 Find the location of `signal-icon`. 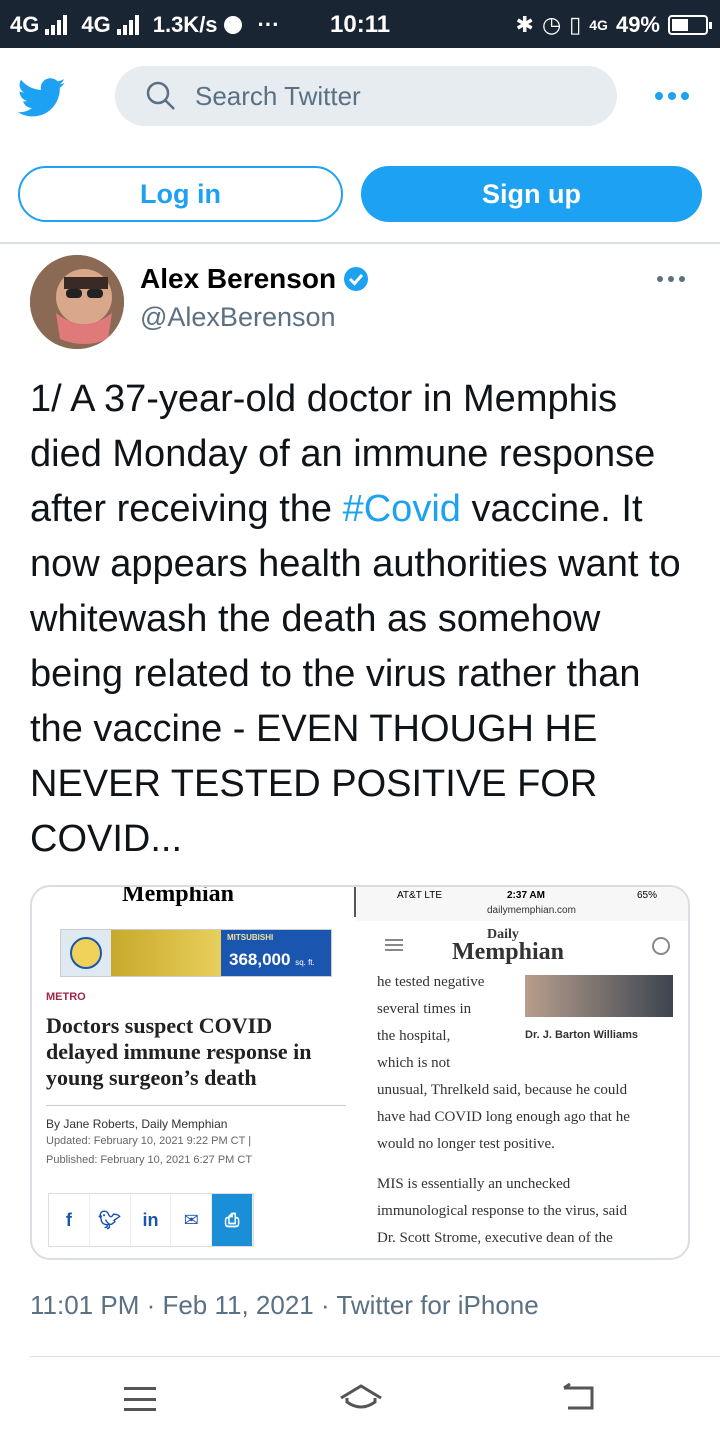

signal-icon is located at coordinates (56, 25).